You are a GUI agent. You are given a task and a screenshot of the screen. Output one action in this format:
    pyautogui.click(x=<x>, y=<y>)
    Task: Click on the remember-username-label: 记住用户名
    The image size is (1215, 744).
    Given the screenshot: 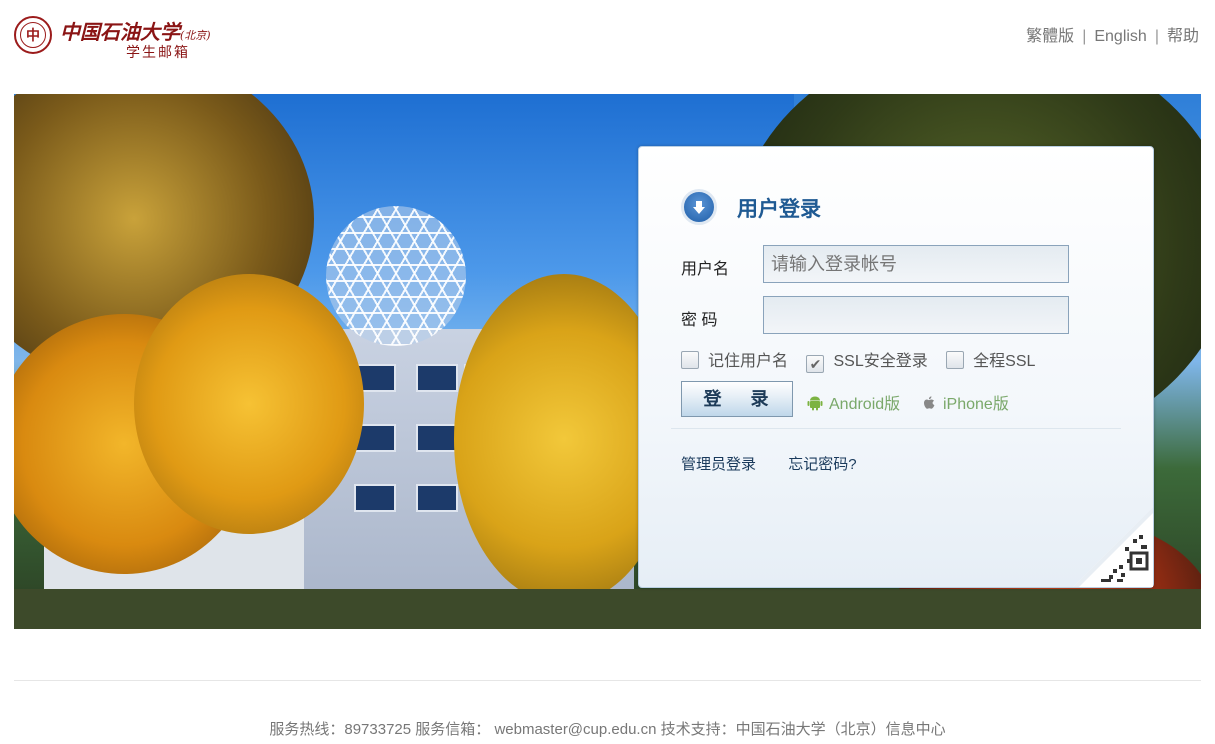 What is the action you would take?
    pyautogui.click(x=748, y=361)
    